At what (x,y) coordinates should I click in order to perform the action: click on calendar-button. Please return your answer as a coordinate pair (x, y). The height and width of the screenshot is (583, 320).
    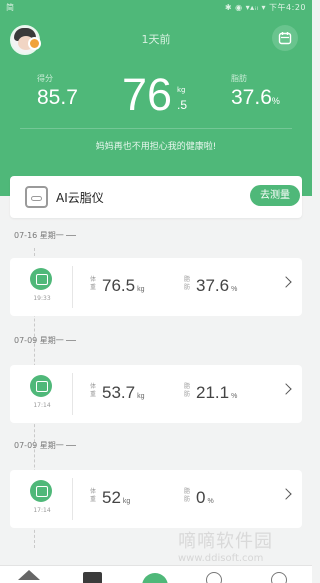
    Looking at the image, I should click on (285, 38).